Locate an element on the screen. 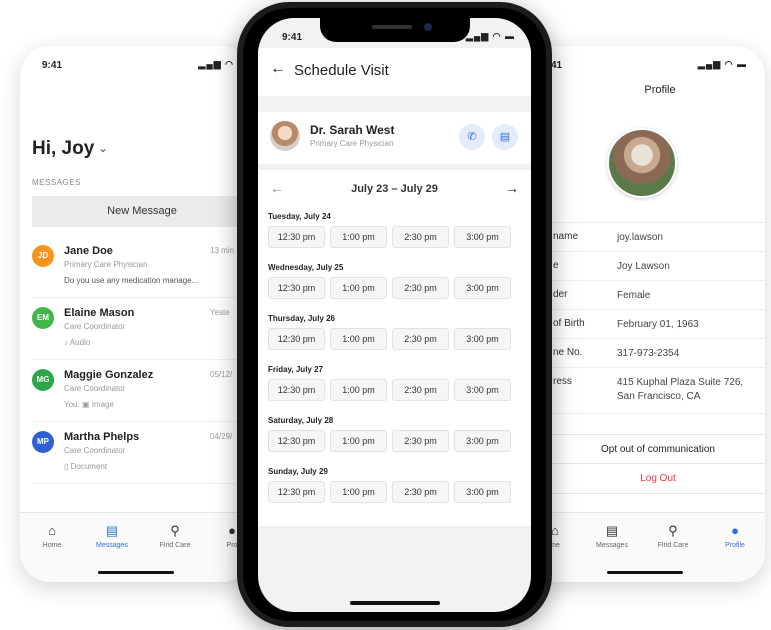  sender-role: Primary Care Physician is located at coordinates (106, 264).